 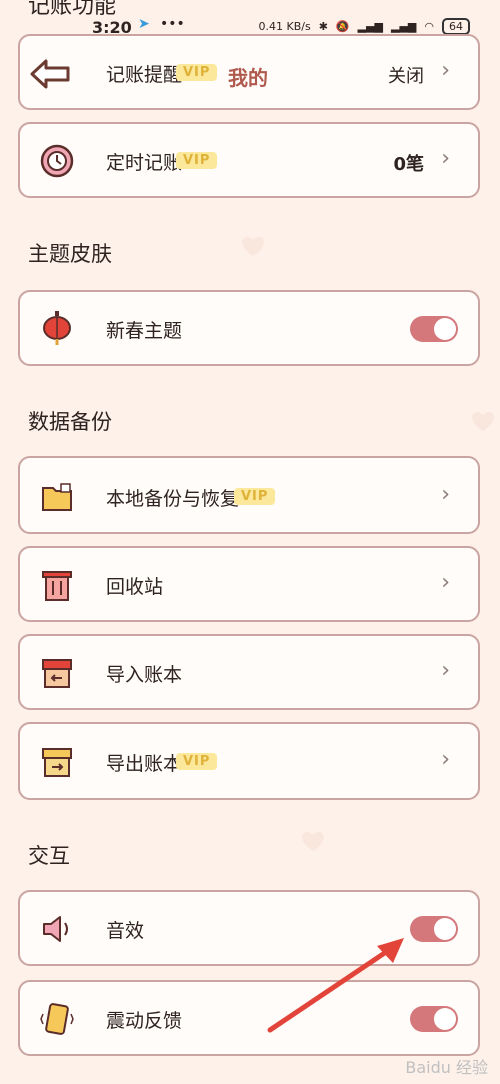 What do you see at coordinates (446, 1067) in the screenshot?
I see `watermark: Baidu 经验` at bounding box center [446, 1067].